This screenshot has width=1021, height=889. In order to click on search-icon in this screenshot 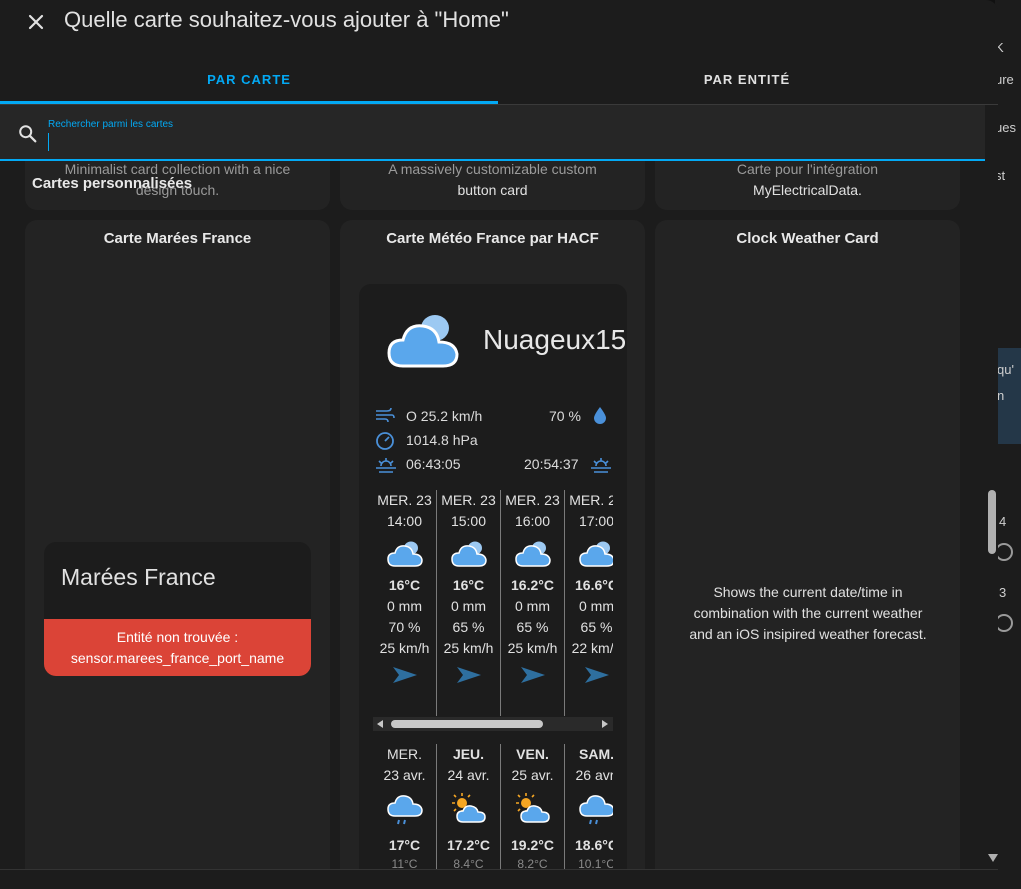, I will do `click(28, 134)`.